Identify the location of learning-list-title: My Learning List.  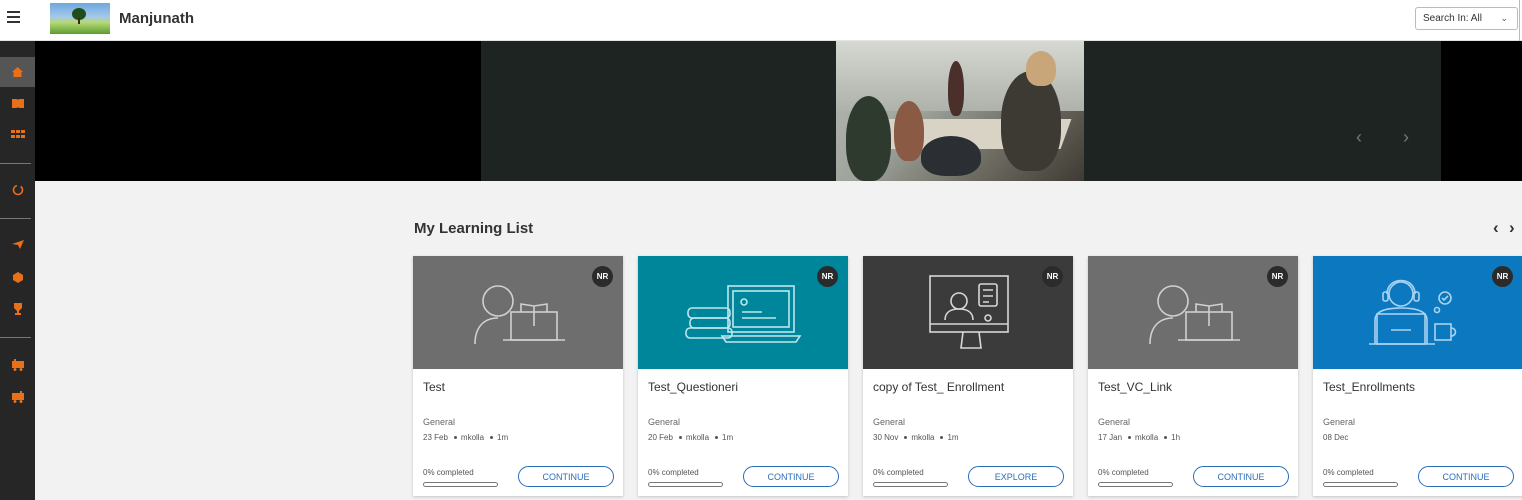
(474, 228).